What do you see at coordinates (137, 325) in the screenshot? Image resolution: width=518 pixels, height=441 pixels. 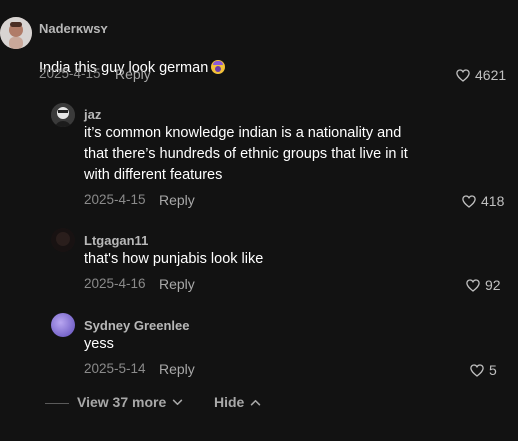 I see `comment-username: Sydney Greenlee` at bounding box center [137, 325].